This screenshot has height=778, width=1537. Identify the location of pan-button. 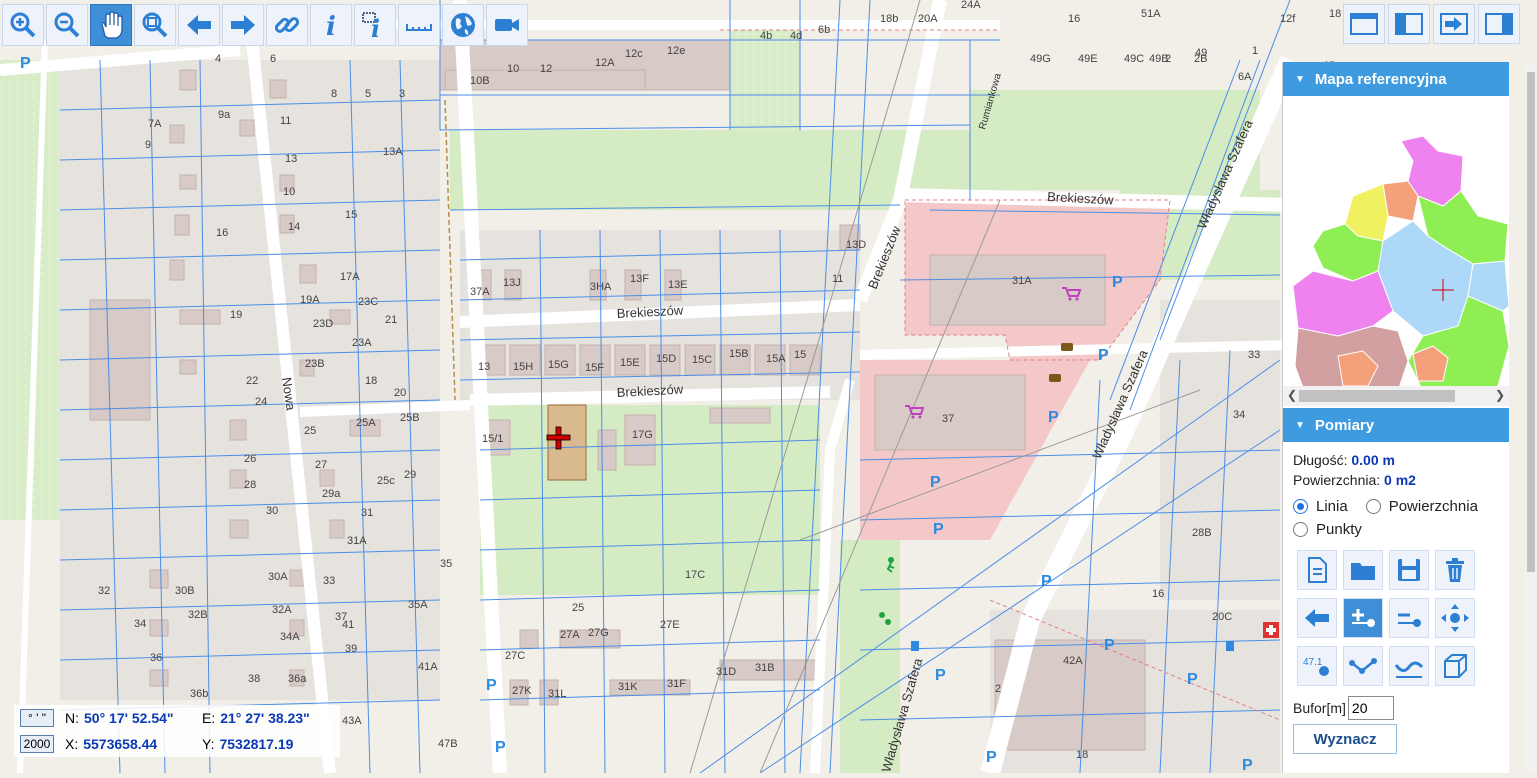
(111, 25).